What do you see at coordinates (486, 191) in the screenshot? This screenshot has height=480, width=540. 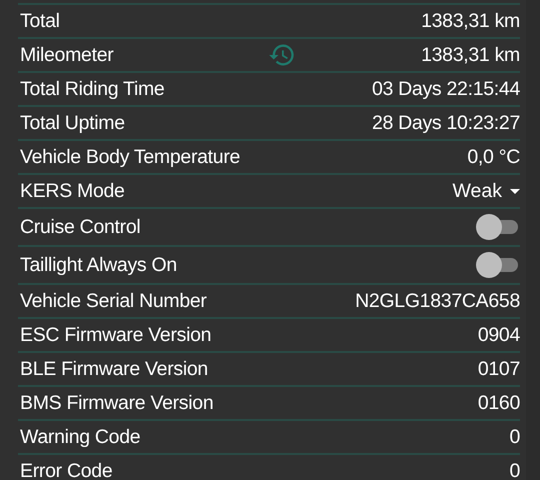 I see `mode-dropdown: Weak` at bounding box center [486, 191].